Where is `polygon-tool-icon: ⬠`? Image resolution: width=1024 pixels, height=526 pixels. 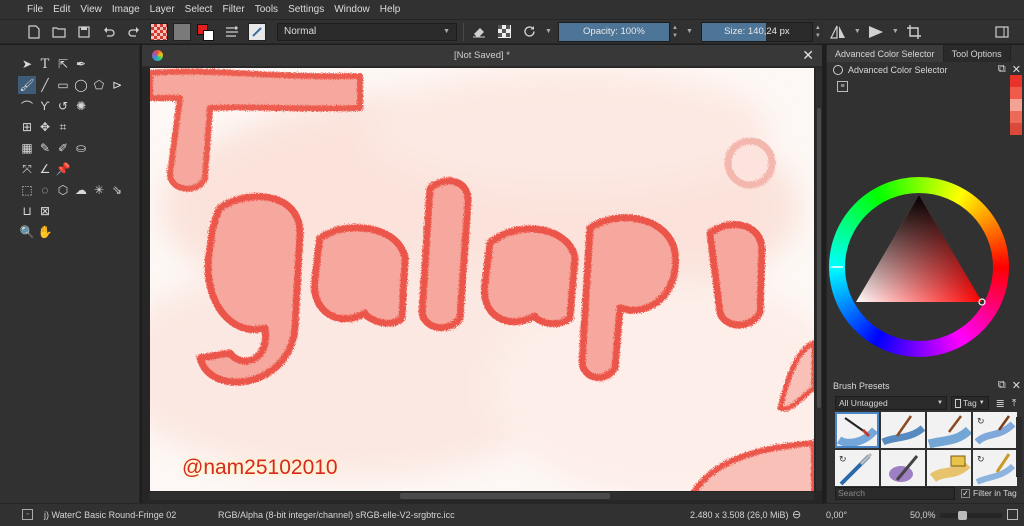 polygon-tool-icon: ⬠ is located at coordinates (99, 85).